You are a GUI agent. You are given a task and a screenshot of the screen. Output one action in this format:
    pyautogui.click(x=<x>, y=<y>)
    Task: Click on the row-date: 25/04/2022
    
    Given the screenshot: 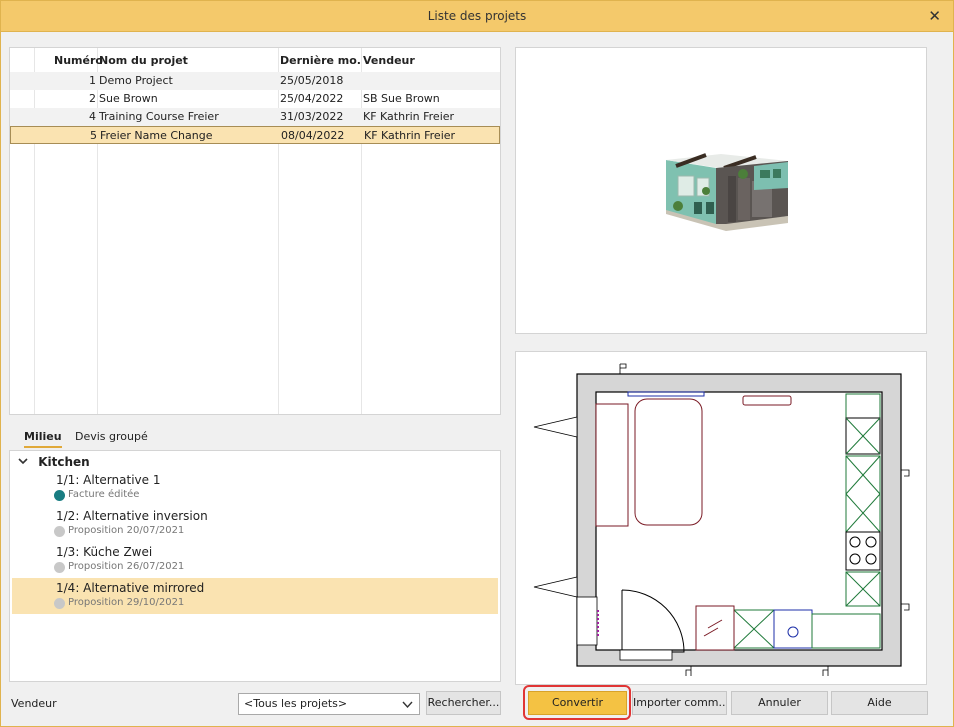 What is the action you would take?
    pyautogui.click(x=312, y=98)
    